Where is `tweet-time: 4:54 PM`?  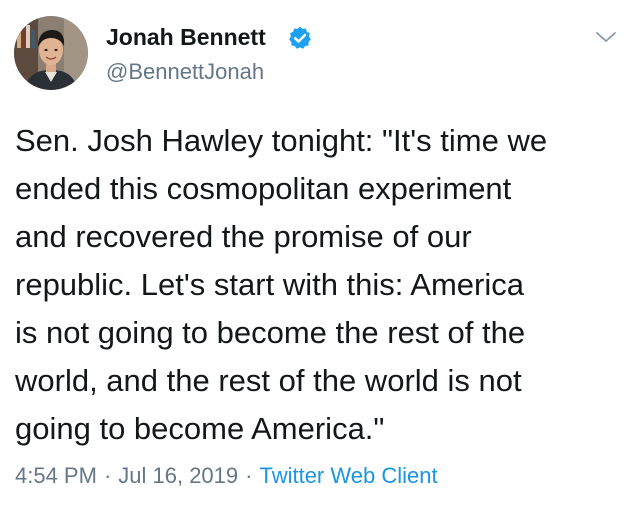
tweet-time: 4:54 PM is located at coordinates (56, 475).